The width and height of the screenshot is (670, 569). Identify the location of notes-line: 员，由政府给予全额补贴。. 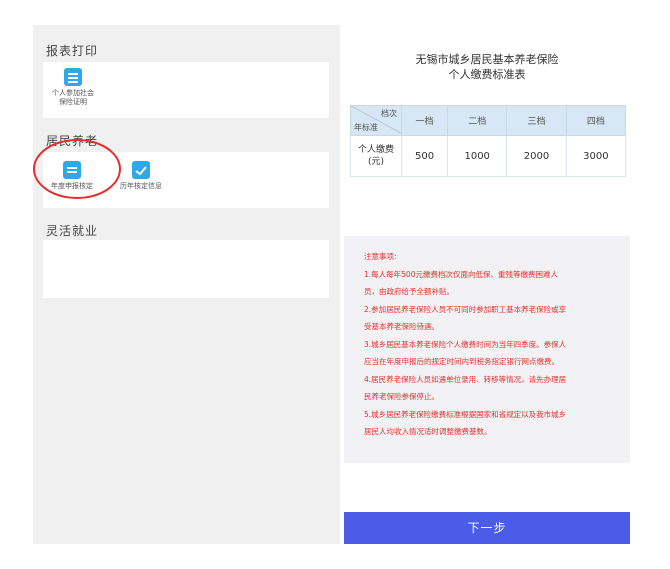
(409, 291).